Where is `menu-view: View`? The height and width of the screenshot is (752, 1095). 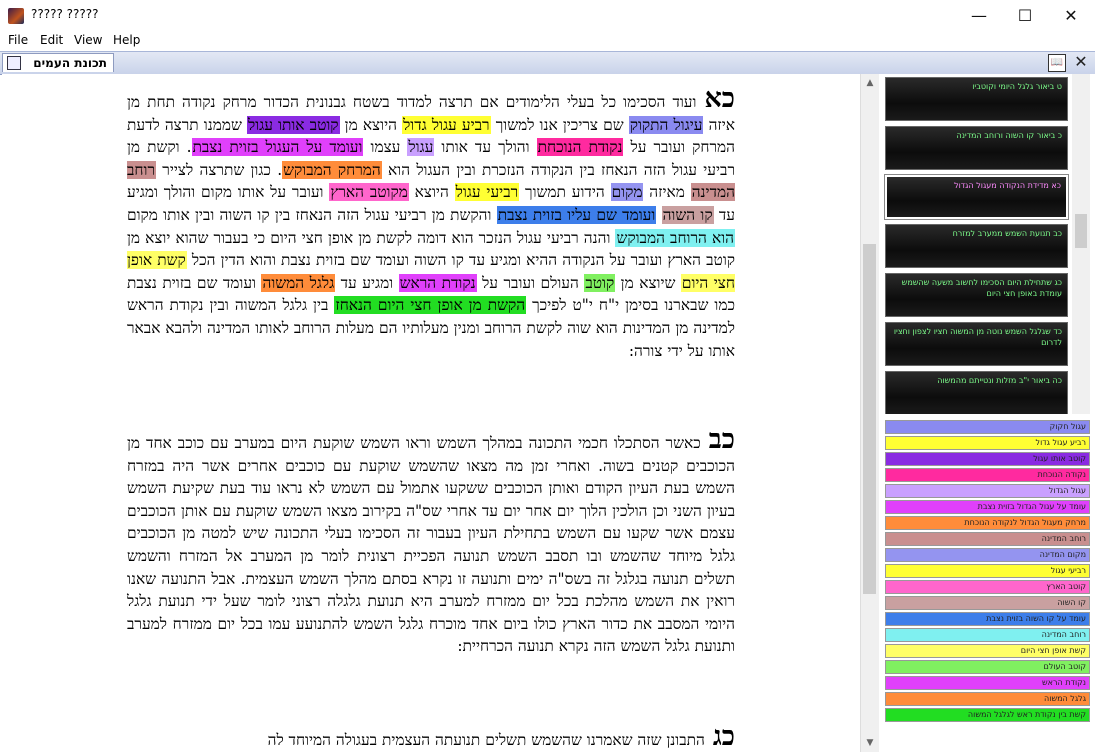 menu-view: View is located at coordinates (88, 40).